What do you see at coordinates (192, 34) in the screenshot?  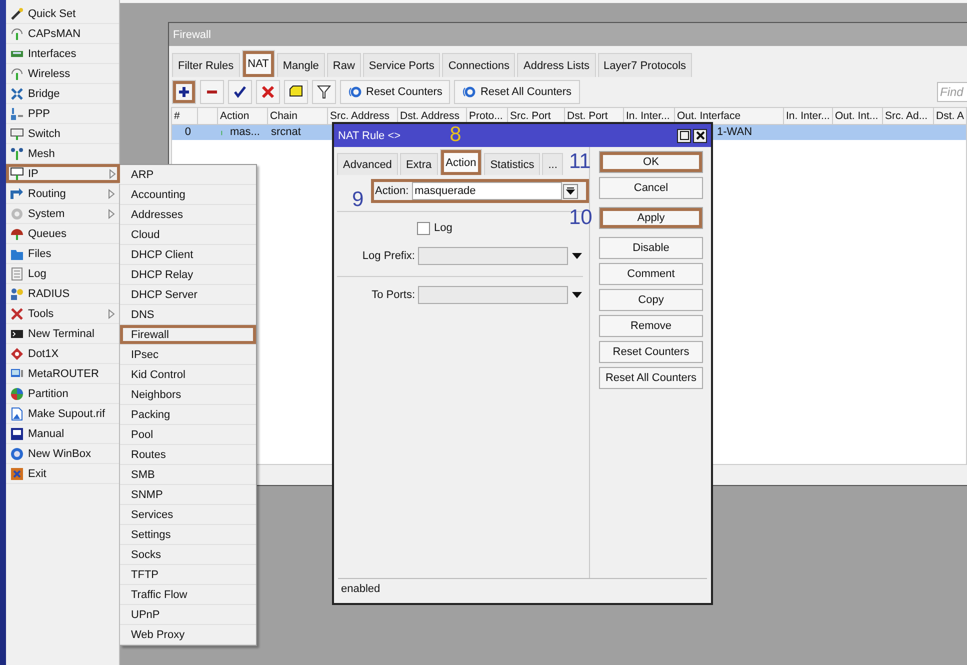 I see `window-title: Firewall` at bounding box center [192, 34].